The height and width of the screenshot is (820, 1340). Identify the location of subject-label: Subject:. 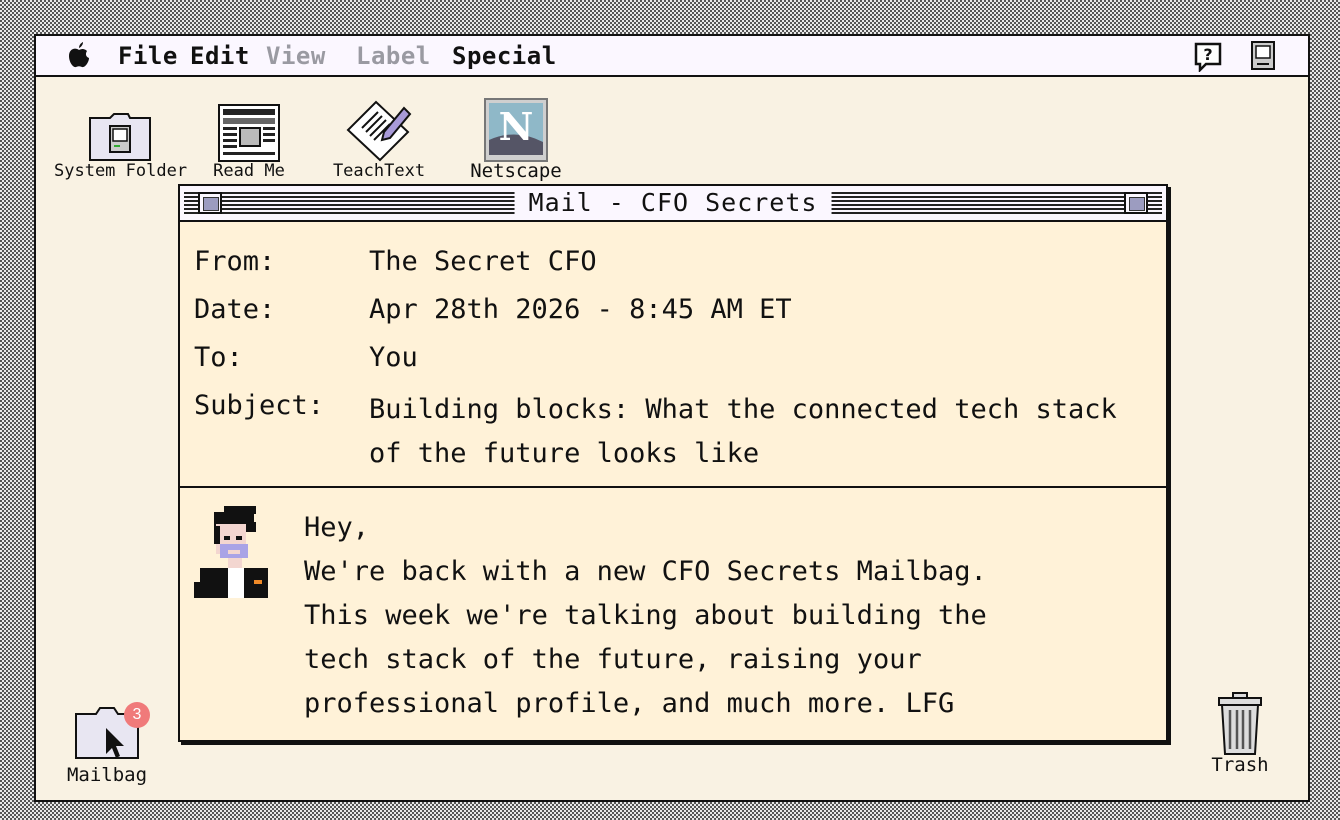
(259, 405).